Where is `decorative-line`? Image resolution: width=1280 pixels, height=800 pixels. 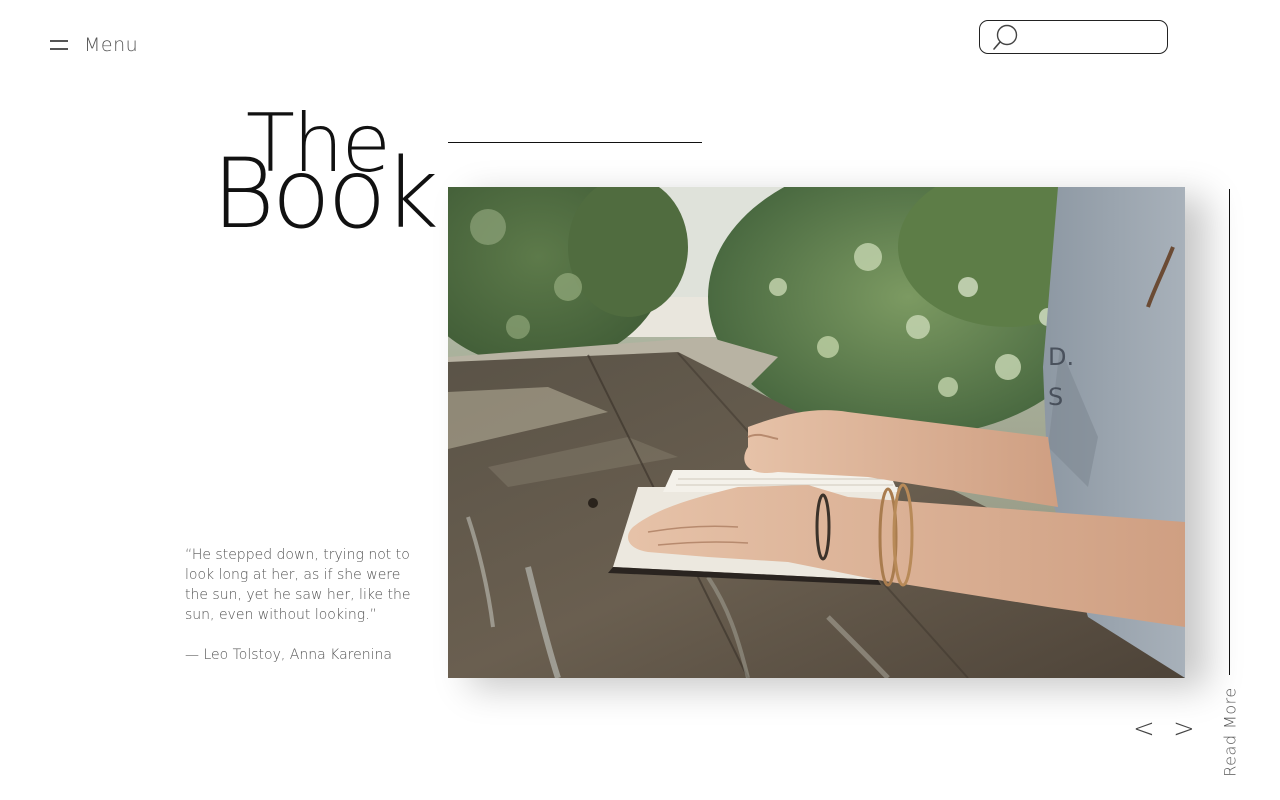 decorative-line is located at coordinates (575, 142).